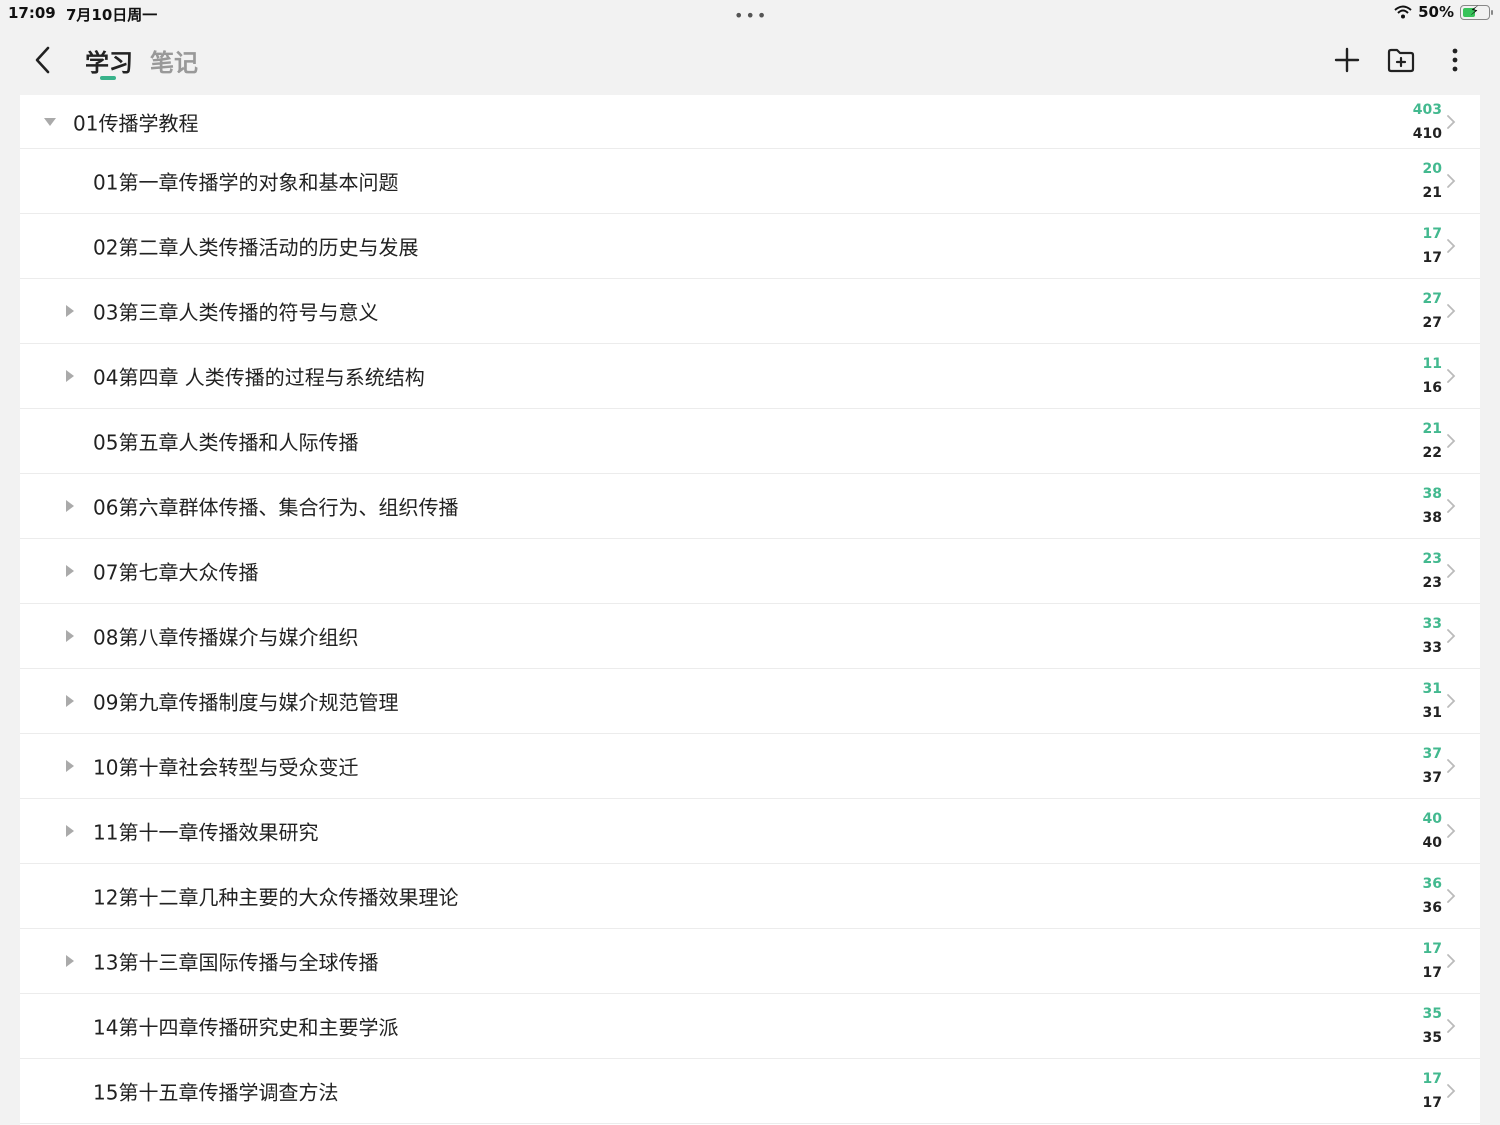  Describe the element at coordinates (109, 60) in the screenshot. I see `tab-study: 学习` at that location.